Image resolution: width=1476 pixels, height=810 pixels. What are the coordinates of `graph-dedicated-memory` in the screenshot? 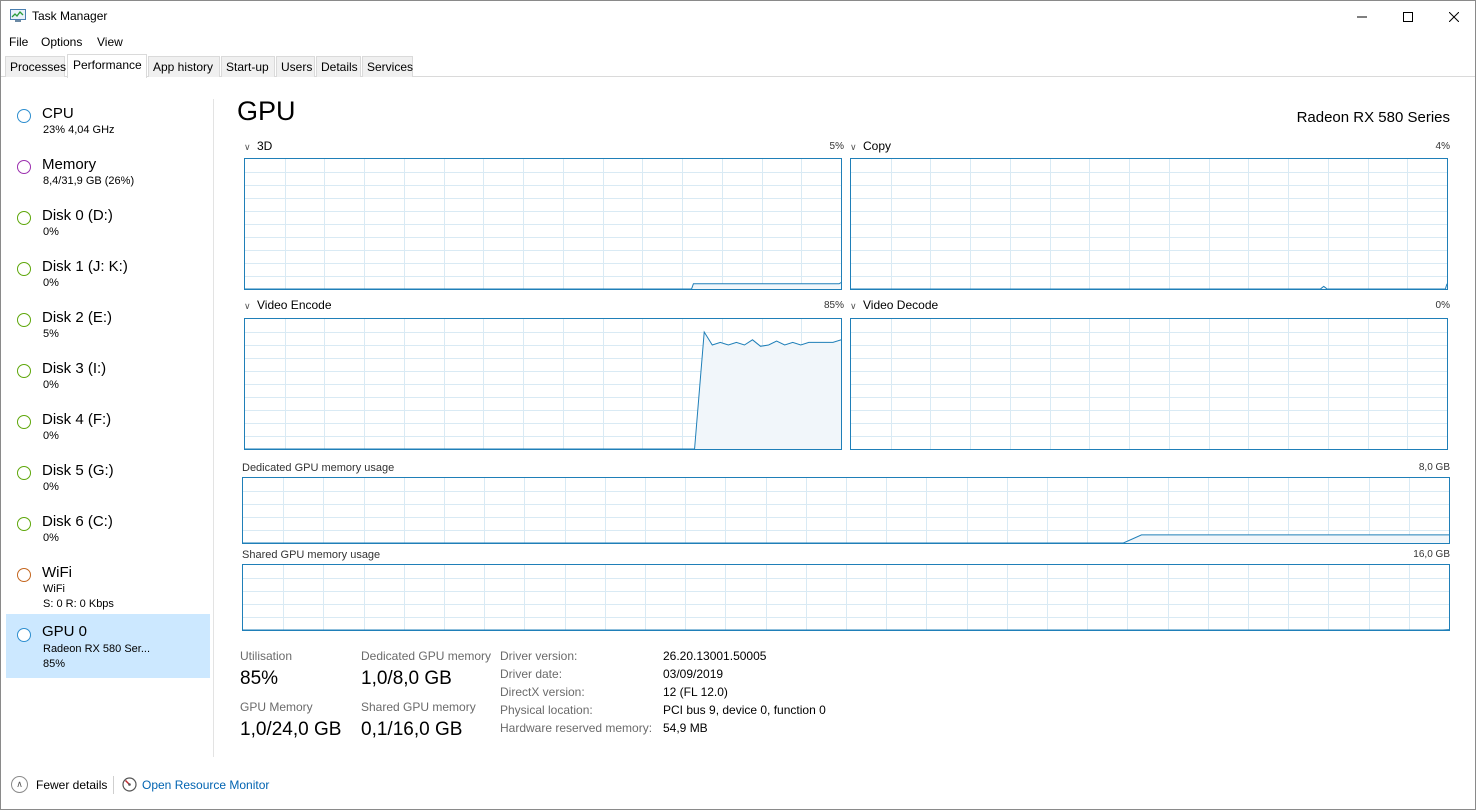 It's located at (846, 510).